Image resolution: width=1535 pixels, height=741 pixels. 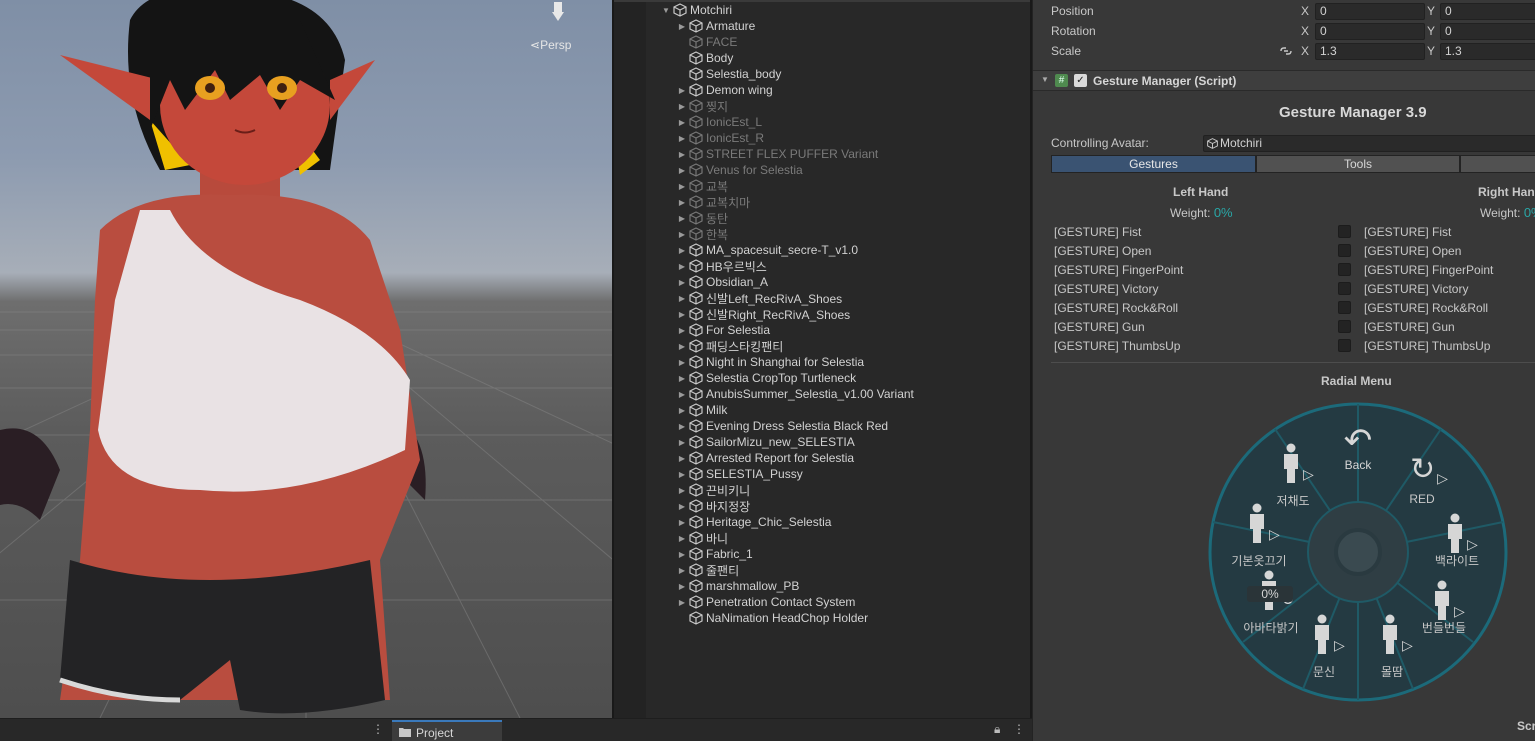 What do you see at coordinates (1118, 270) in the screenshot?
I see `left-gesture-label: [GESTURE] FingerPoint` at bounding box center [1118, 270].